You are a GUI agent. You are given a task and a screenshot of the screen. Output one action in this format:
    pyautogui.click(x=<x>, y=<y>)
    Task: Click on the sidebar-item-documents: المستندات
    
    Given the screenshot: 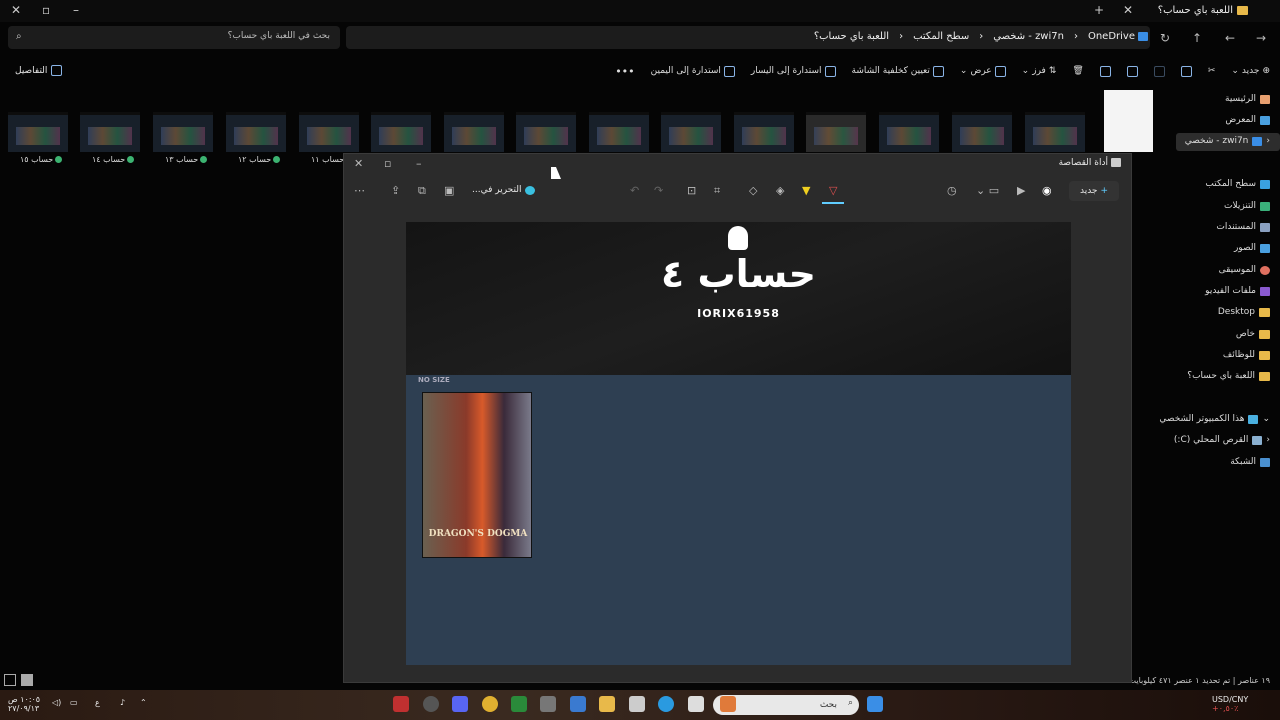 What is the action you would take?
    pyautogui.click(x=1243, y=227)
    